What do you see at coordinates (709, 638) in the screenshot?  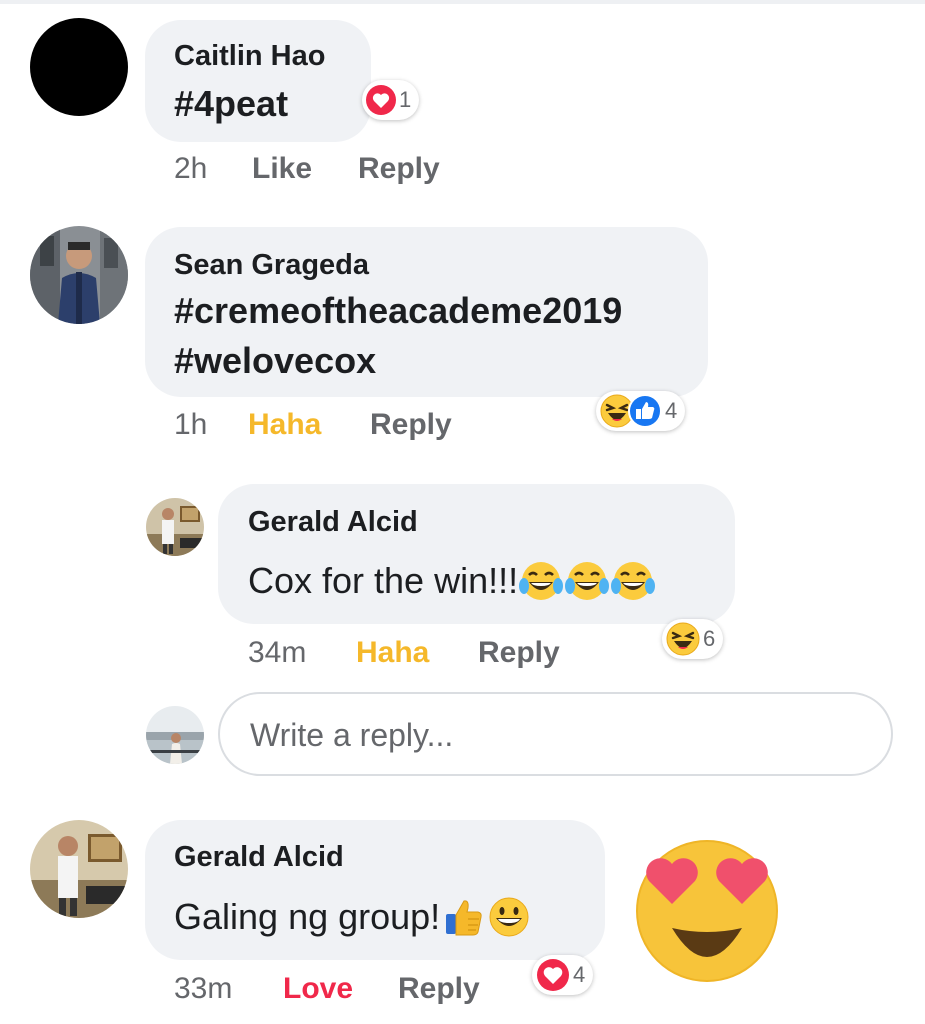 I see `reaction-count: 6` at bounding box center [709, 638].